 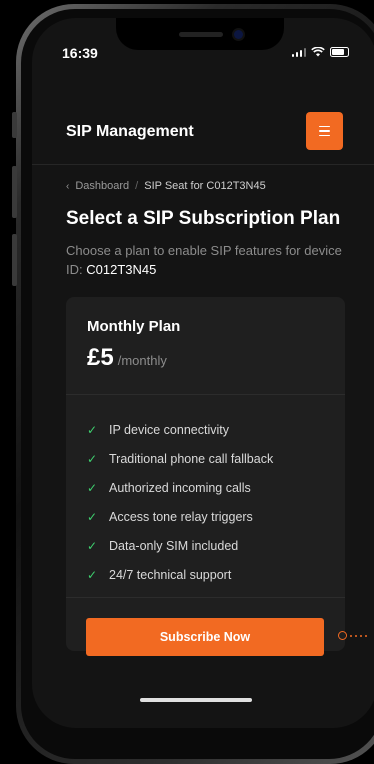 I want to click on feature-item: ✓ 24/7 technical support, so click(x=180, y=574).